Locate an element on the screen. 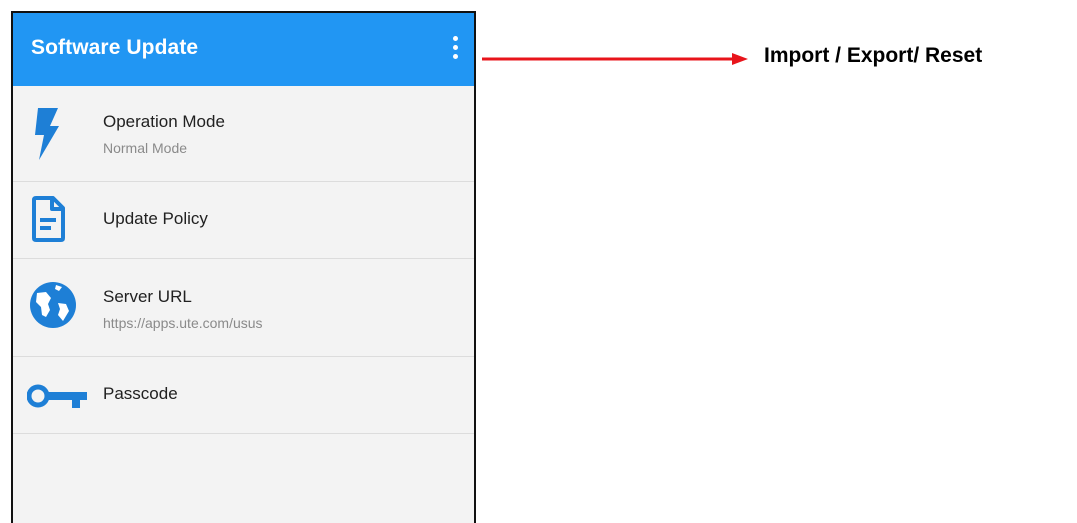 This screenshot has height=523, width=1077. lightning-bolt-icon is located at coordinates (46, 136).